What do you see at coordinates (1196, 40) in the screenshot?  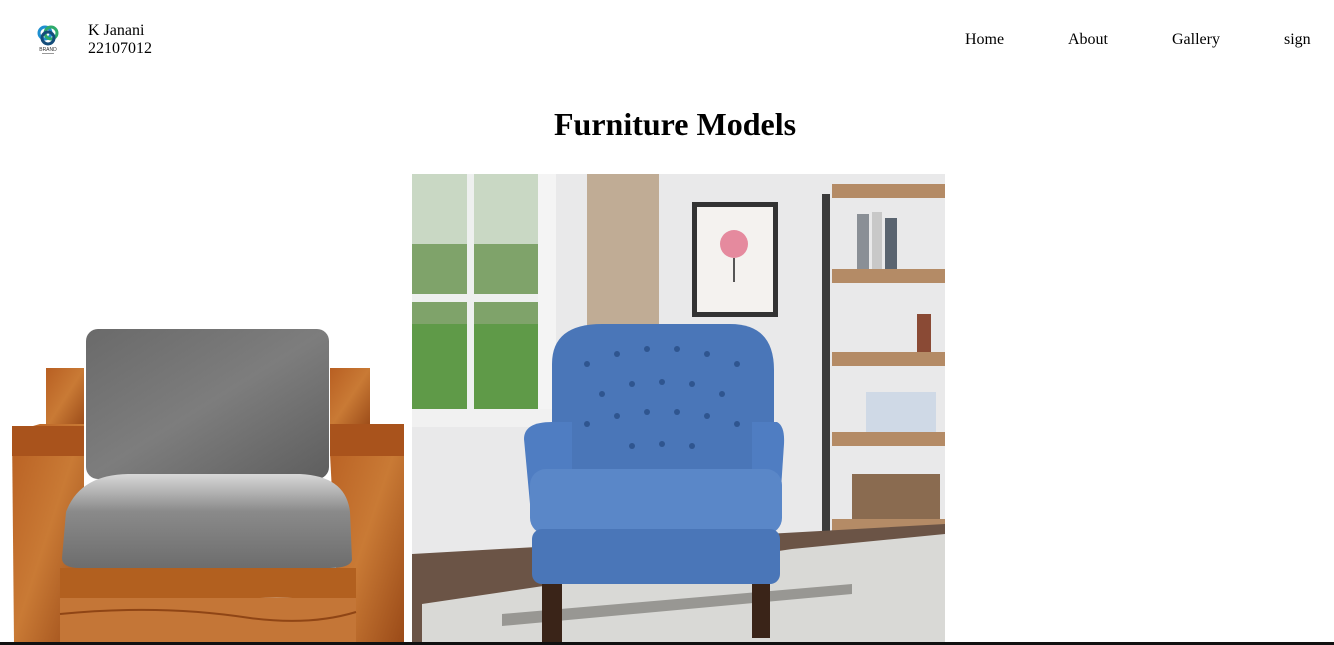 I see `nav-gallery-link: Gallery` at bounding box center [1196, 40].